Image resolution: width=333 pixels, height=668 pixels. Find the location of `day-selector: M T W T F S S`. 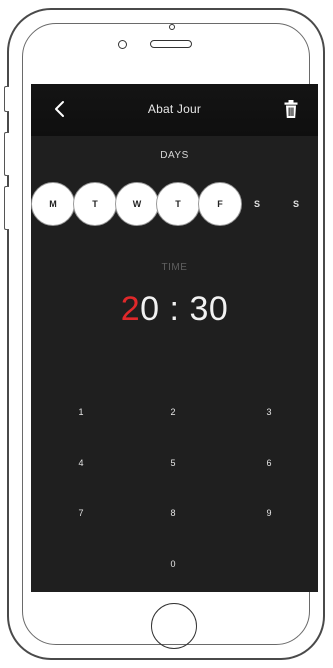

day-selector: M T W T F S S is located at coordinates (174, 204).